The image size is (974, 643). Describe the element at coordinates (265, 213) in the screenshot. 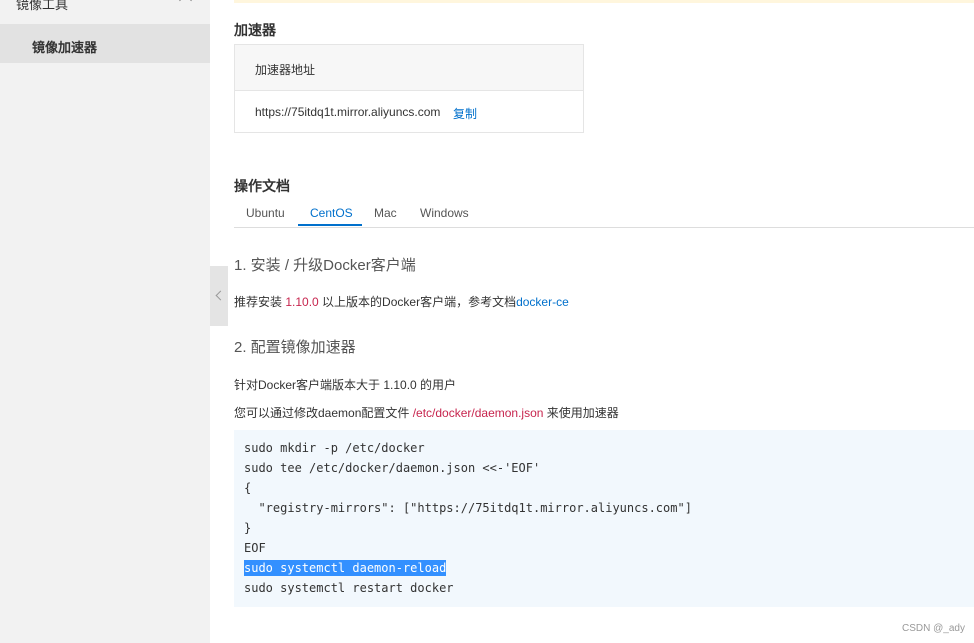

I see `tab-ubuntu: Ubuntu` at that location.